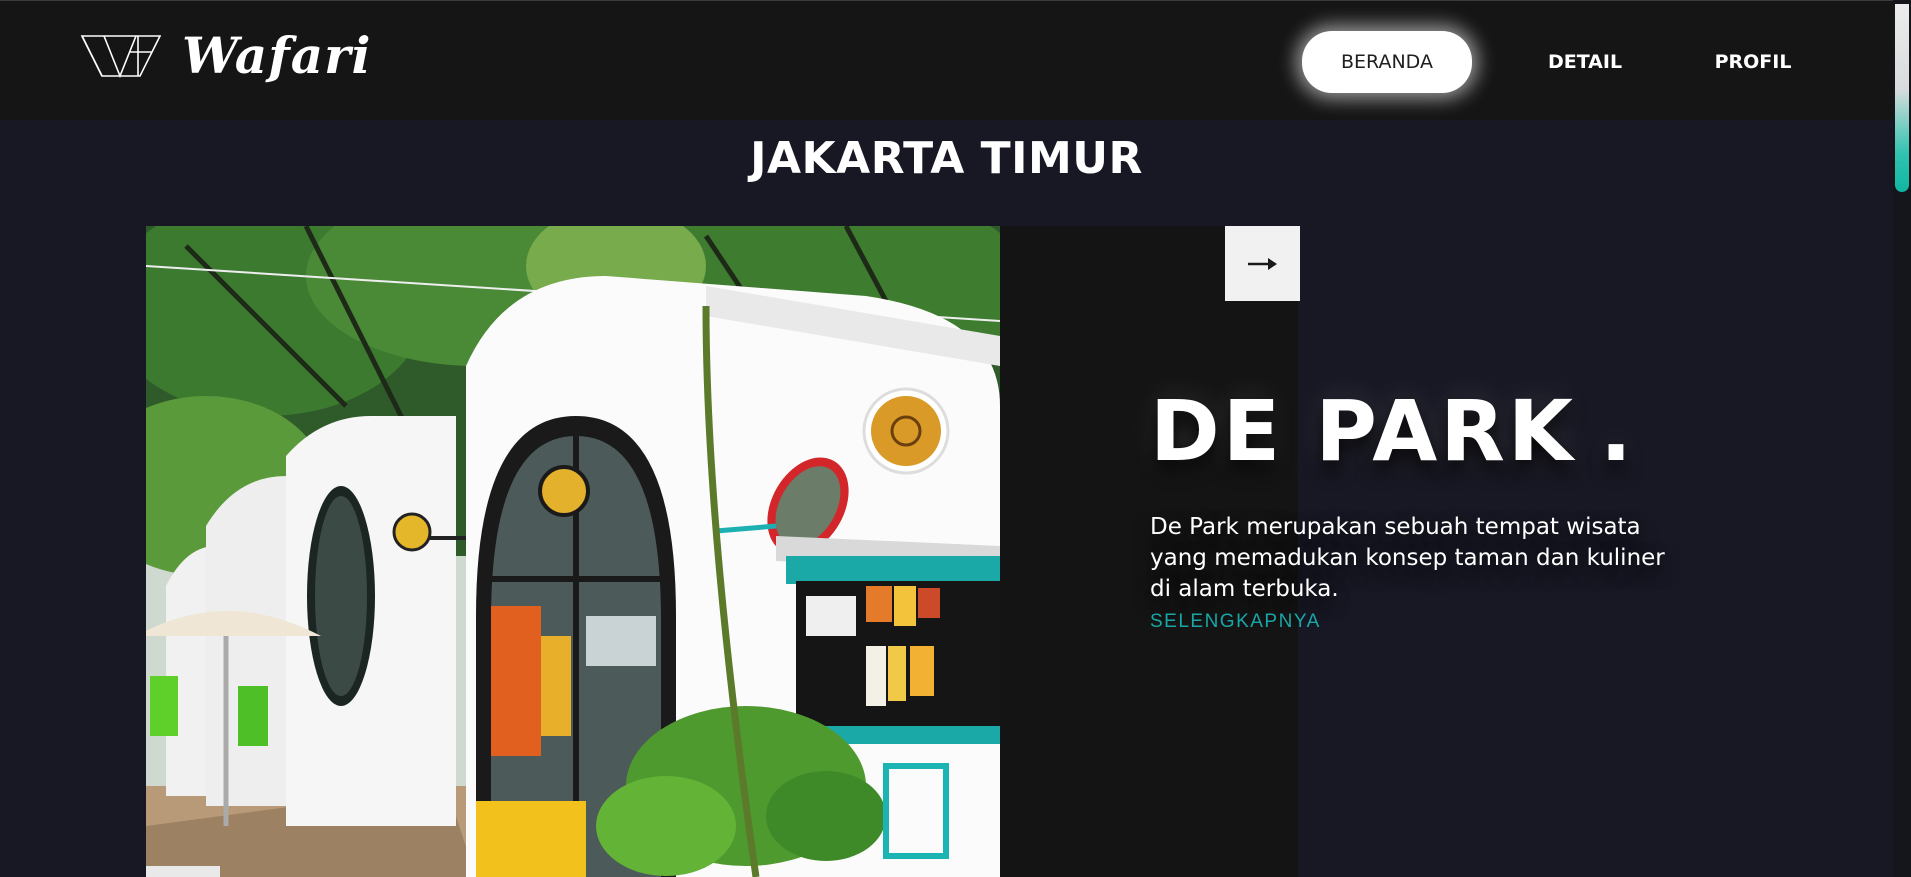  I want to click on place-title-text: DE PARK, so click(1363, 431).